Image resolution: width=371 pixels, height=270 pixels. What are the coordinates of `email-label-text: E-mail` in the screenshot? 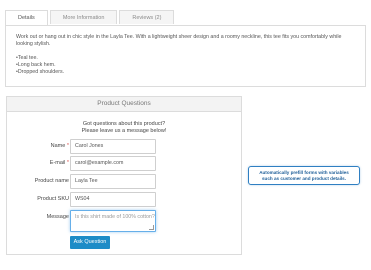 It's located at (57, 163).